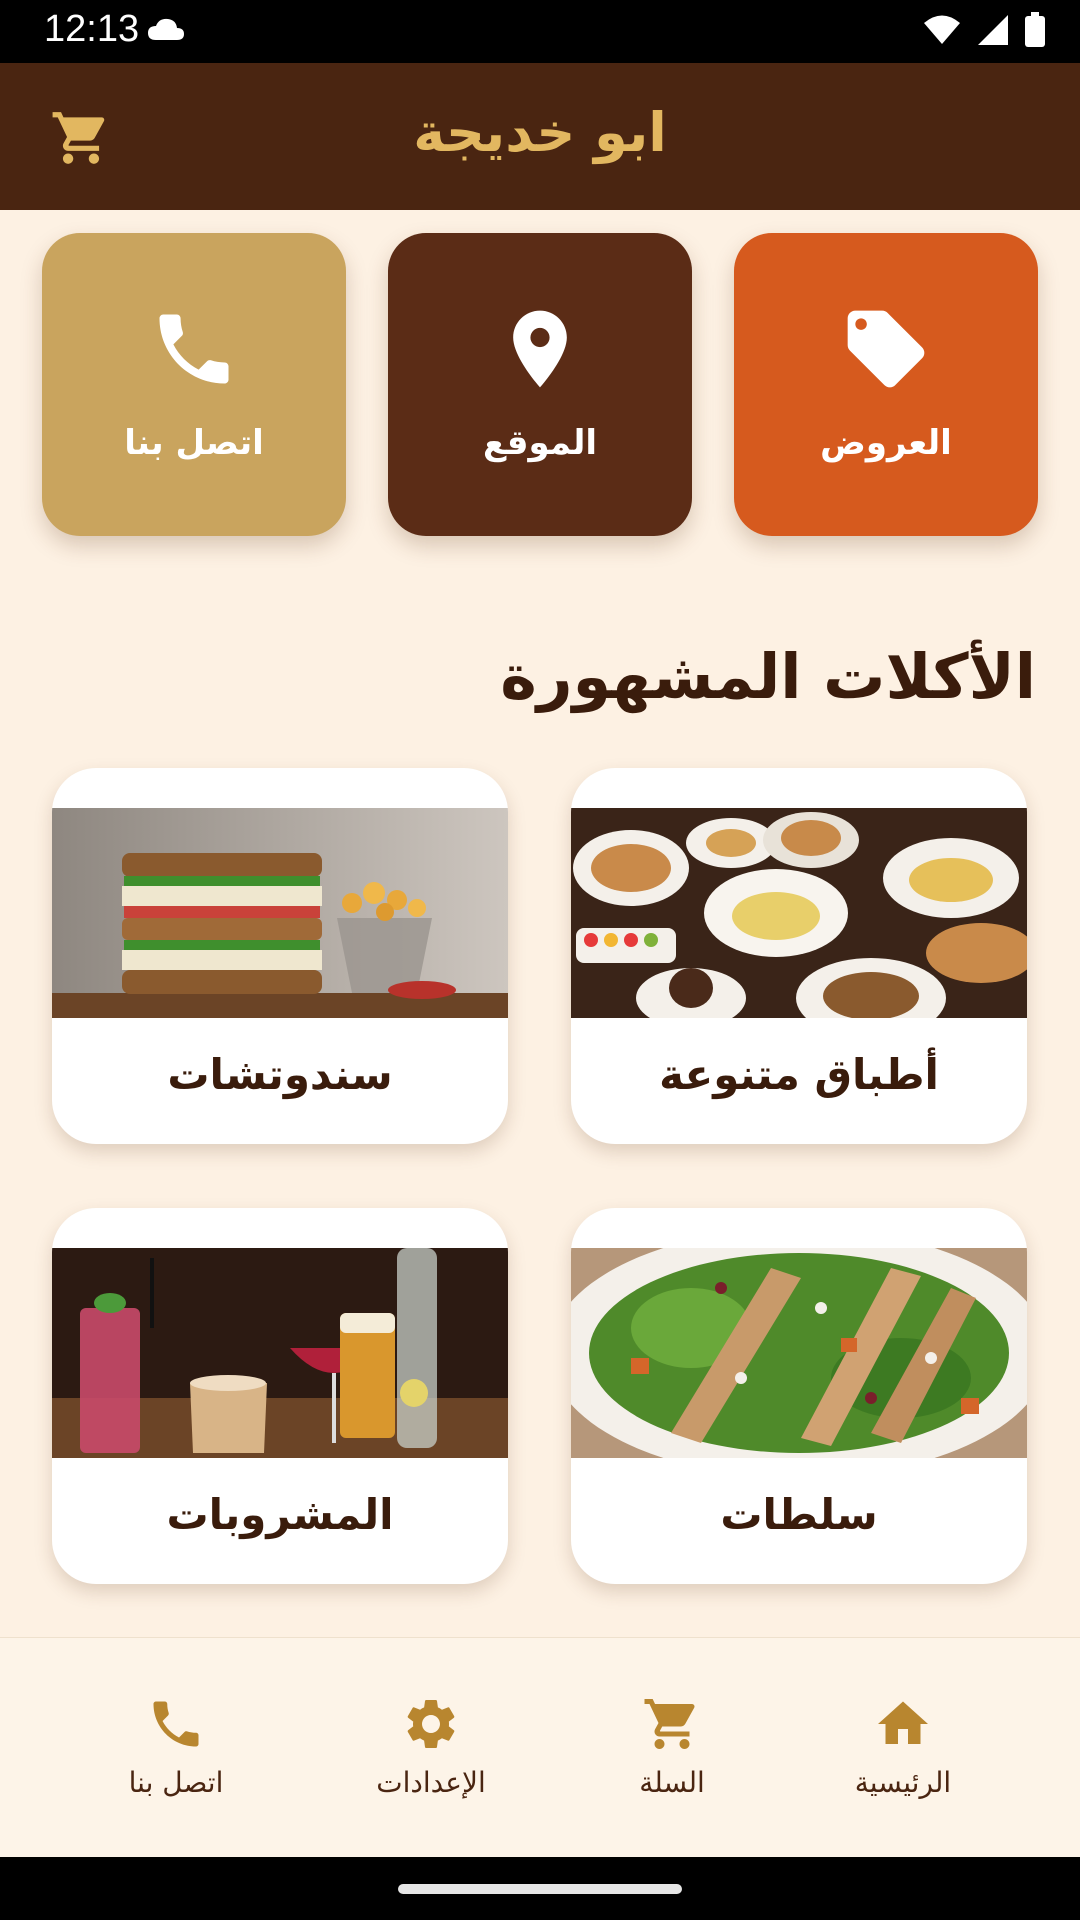  I want to click on nav-home: الرئيسية, so click(903, 1748).